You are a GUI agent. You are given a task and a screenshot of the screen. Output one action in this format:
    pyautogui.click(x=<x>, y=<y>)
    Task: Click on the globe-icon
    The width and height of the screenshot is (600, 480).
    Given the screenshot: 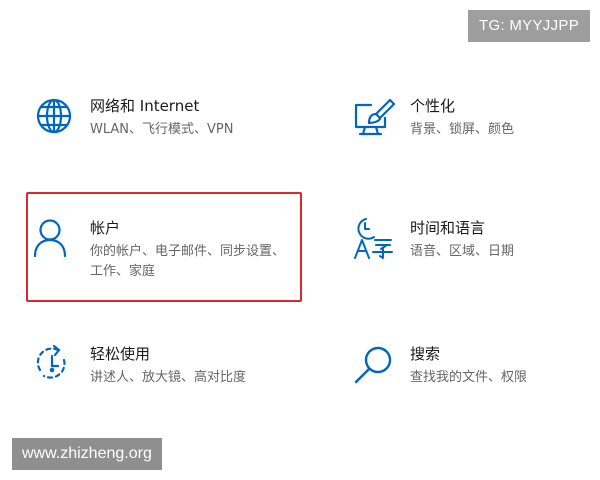 What is the action you would take?
    pyautogui.click(x=56, y=118)
    